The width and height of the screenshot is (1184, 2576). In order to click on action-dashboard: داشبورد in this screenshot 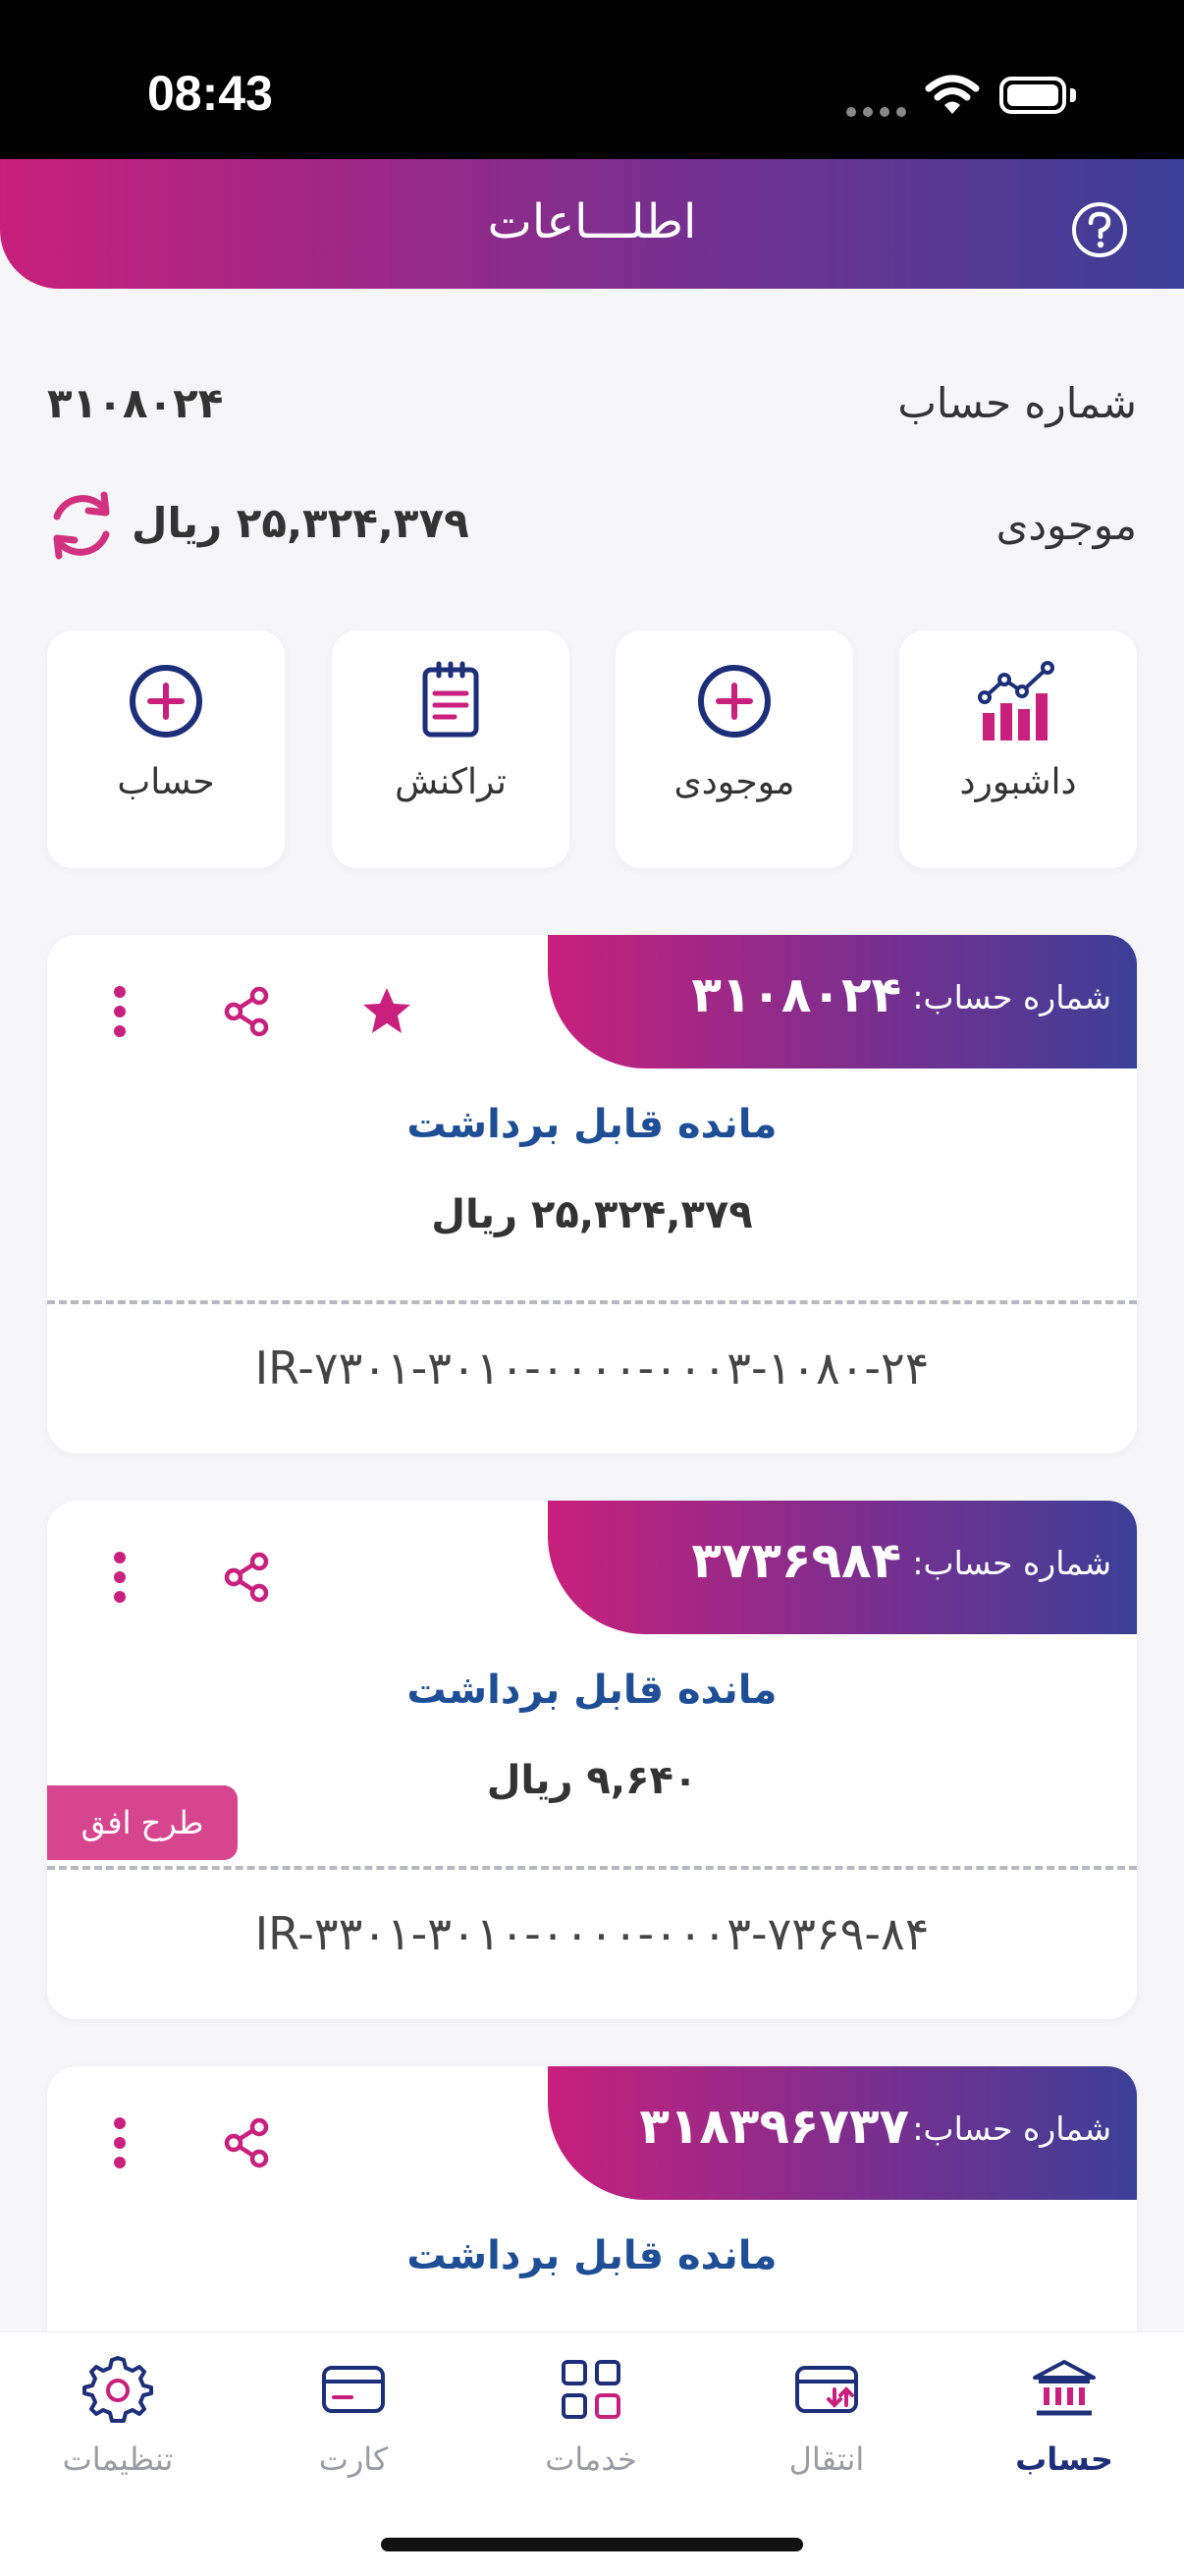, I will do `click(1018, 749)`.